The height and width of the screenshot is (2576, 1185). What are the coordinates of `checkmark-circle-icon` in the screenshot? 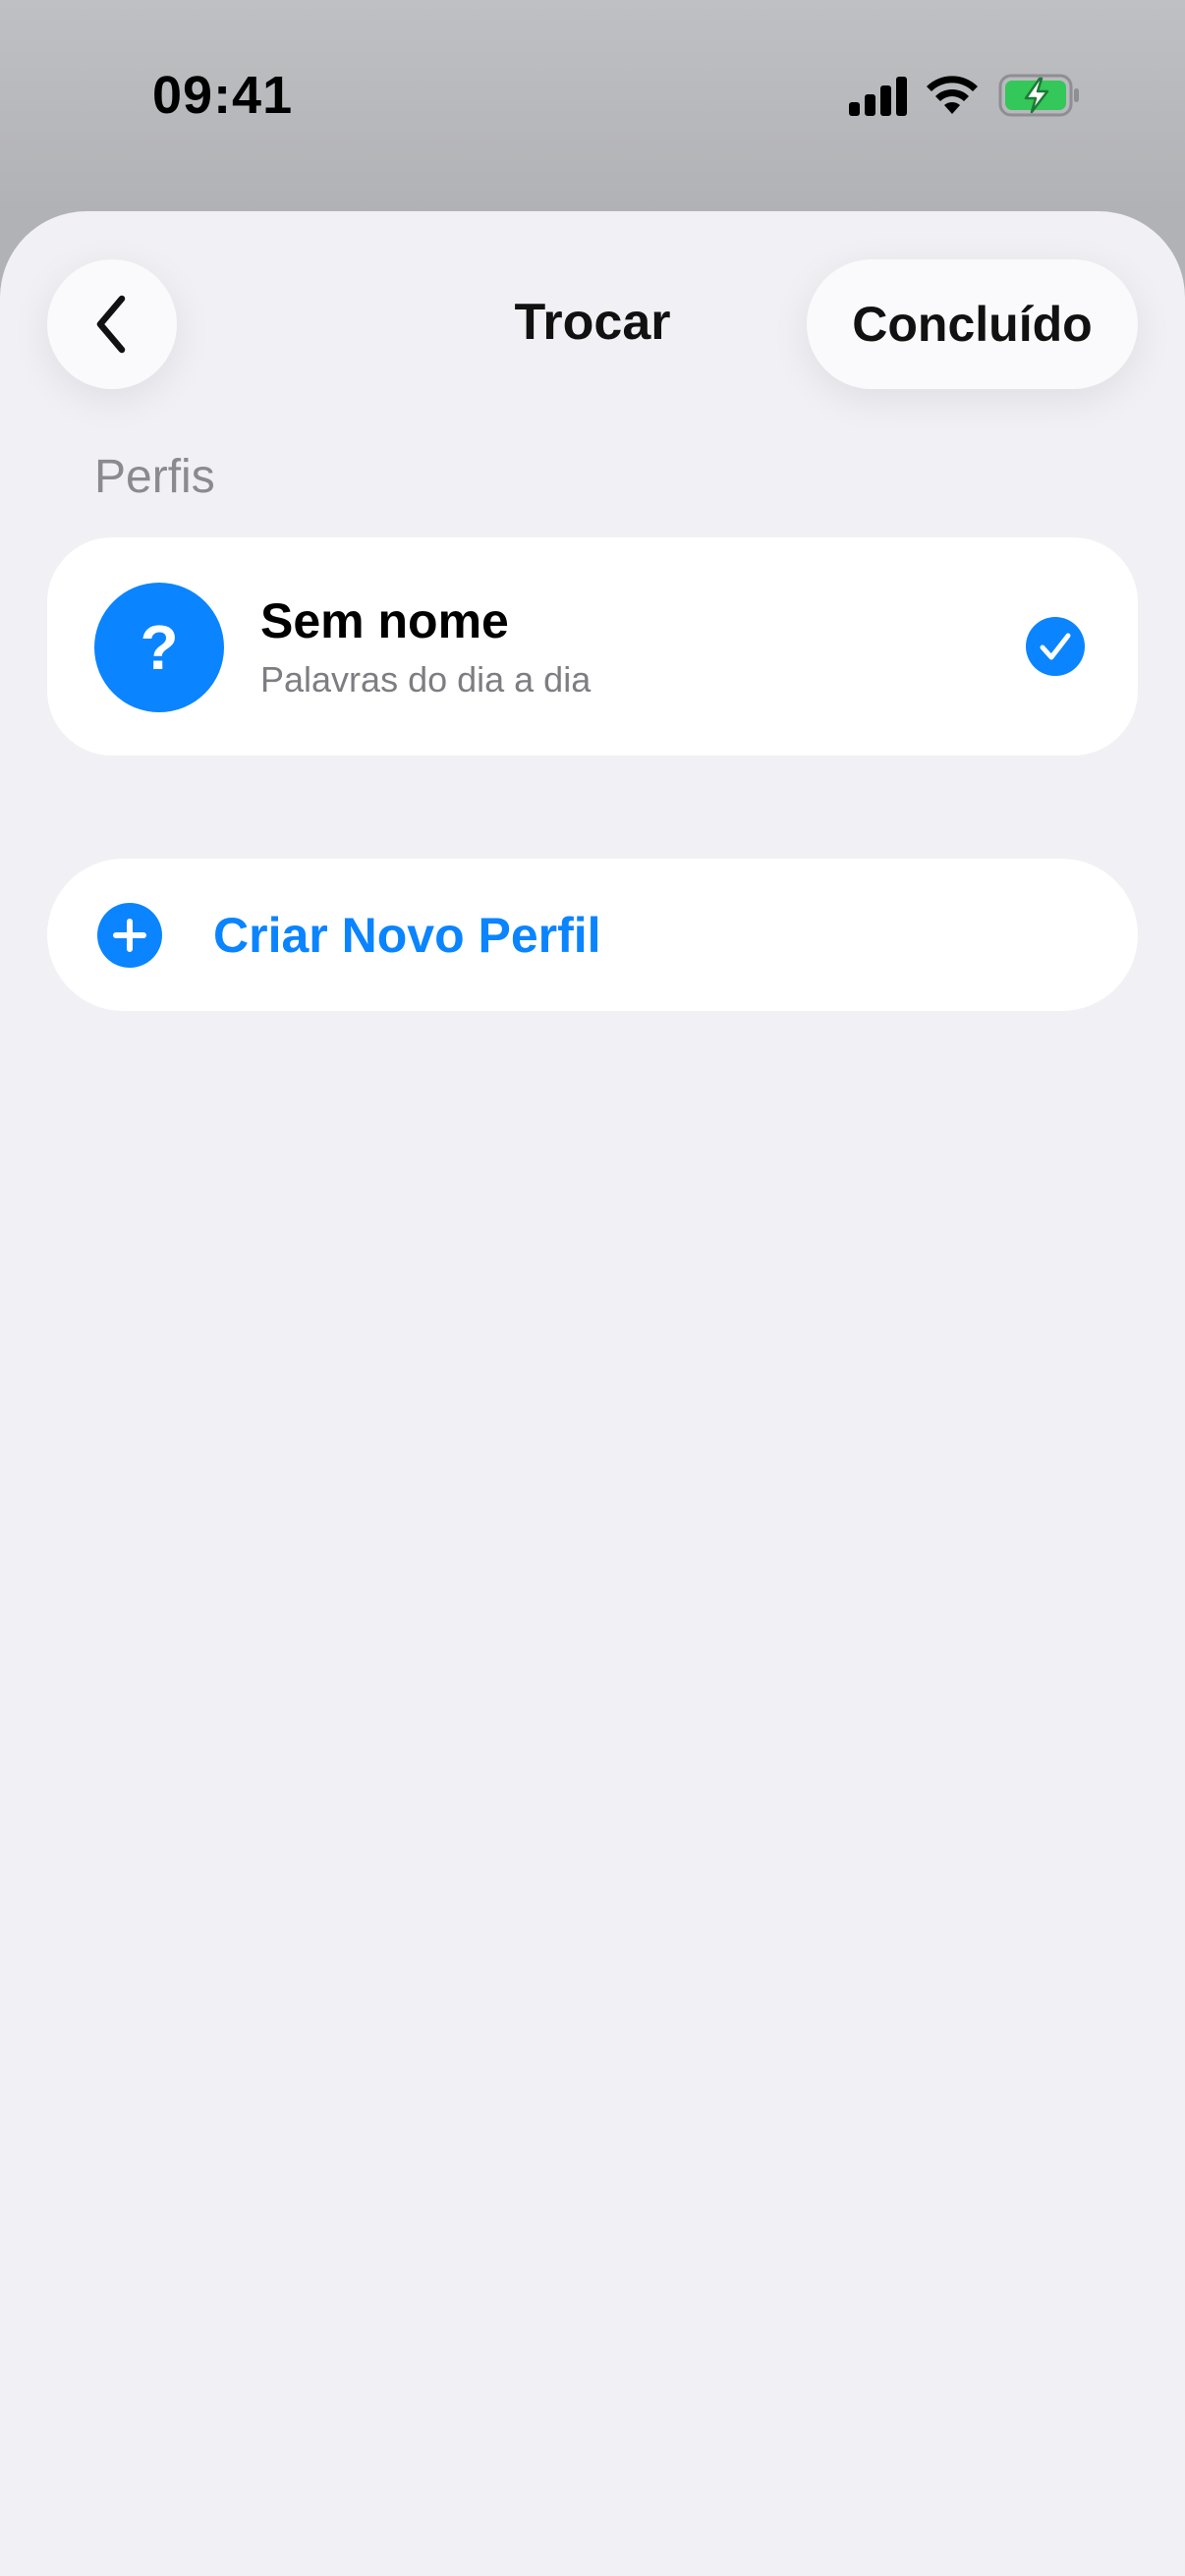 It's located at (1056, 646).